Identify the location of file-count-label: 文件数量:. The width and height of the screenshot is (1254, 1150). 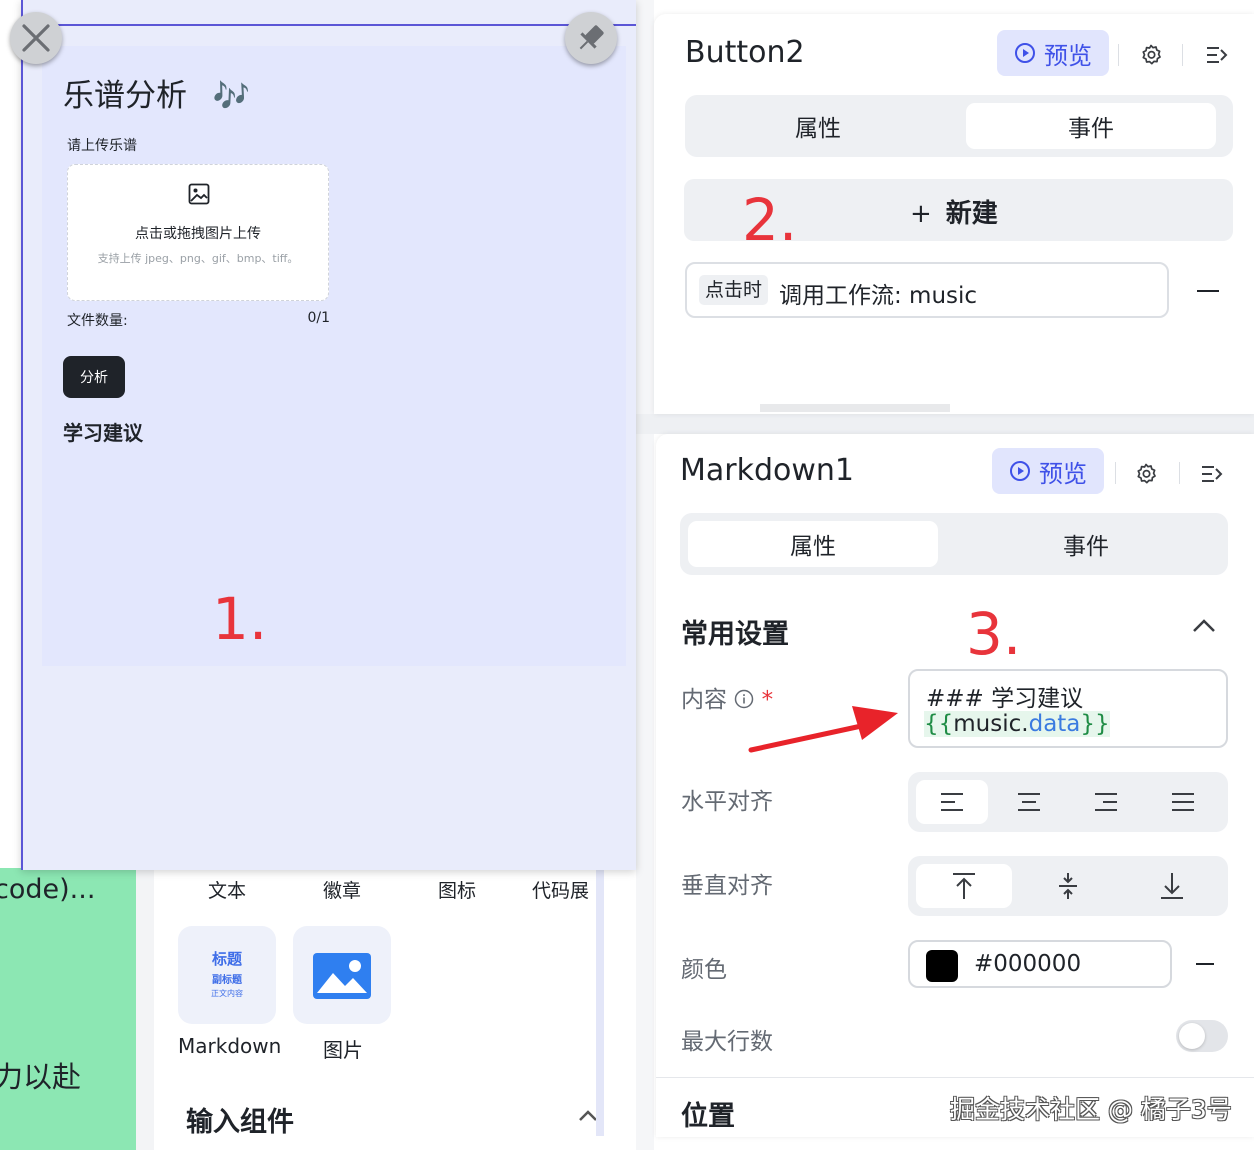
(97, 321).